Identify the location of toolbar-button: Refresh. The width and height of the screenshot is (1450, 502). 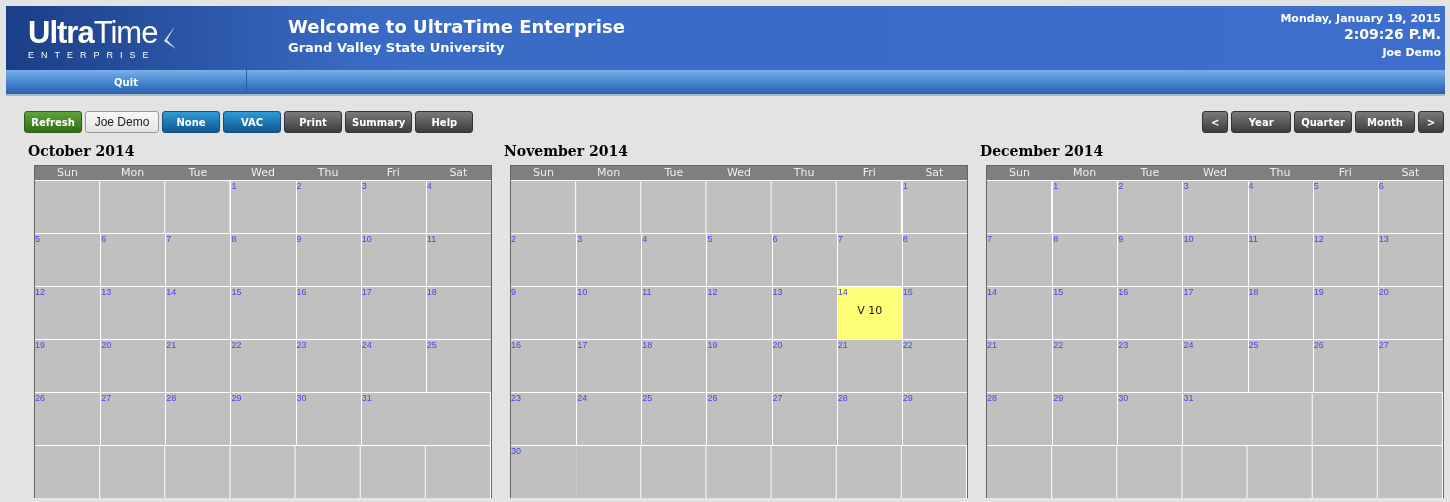
(53, 122).